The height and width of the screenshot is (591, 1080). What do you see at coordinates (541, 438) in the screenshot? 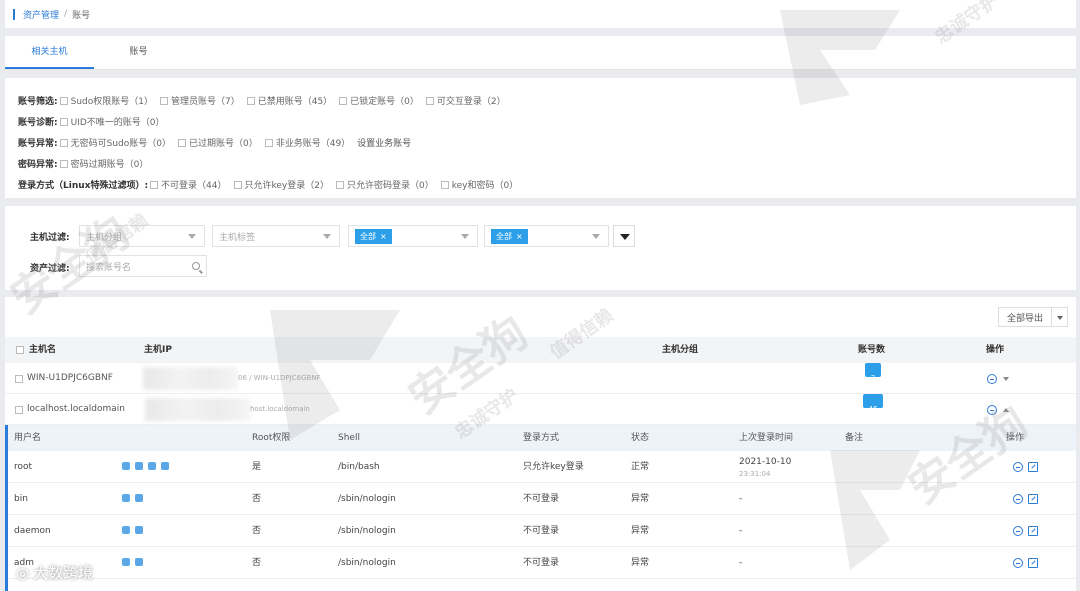
I see `col-login: 登录方式` at bounding box center [541, 438].